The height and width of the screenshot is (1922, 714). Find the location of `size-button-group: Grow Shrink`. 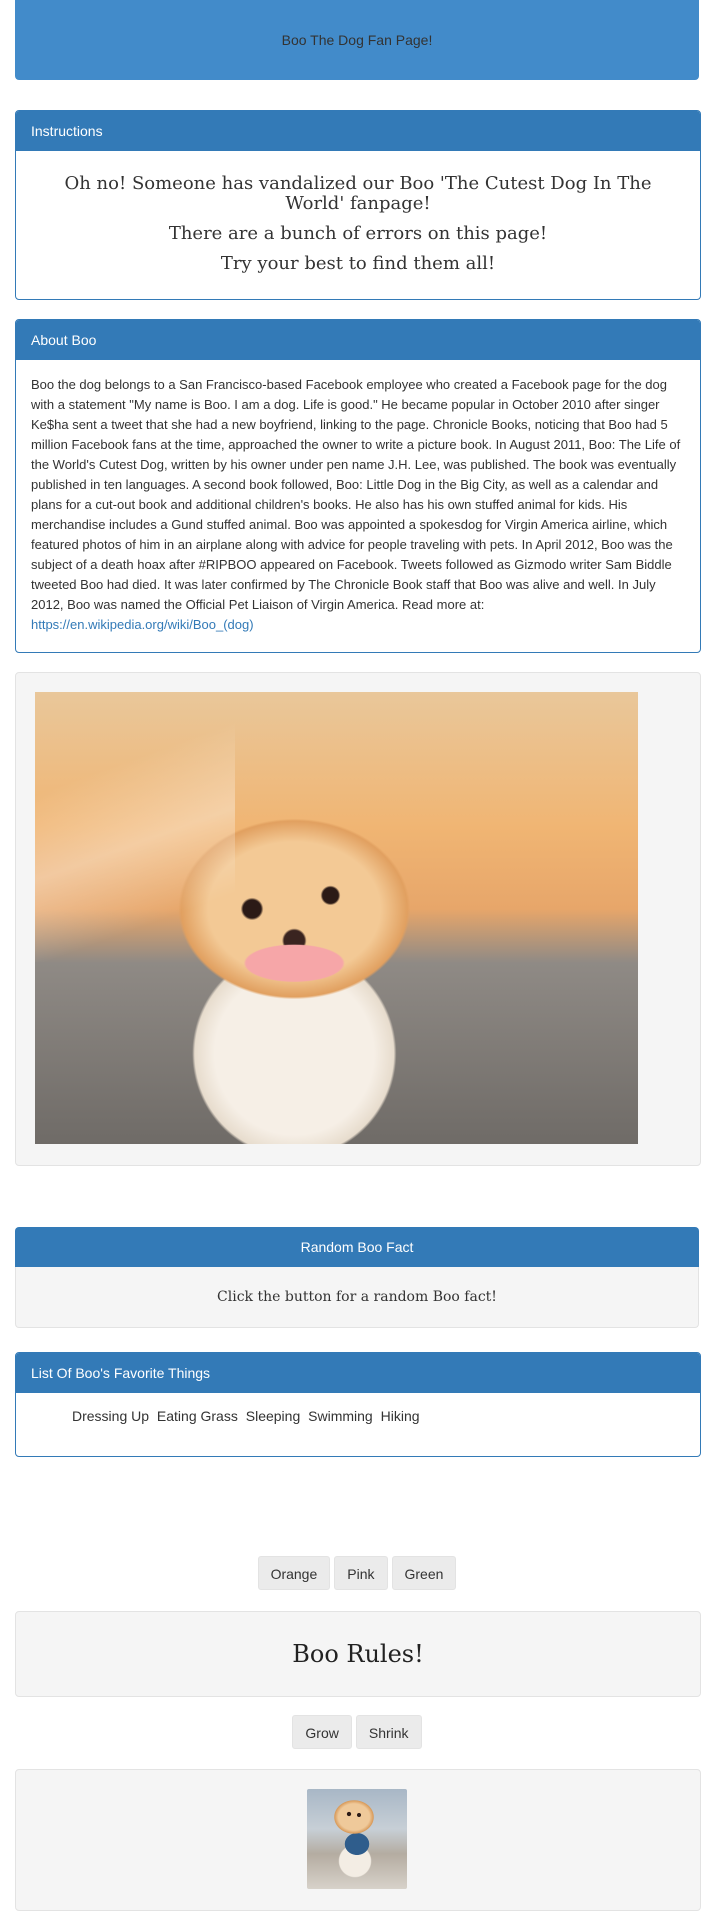

size-button-group: Grow Shrink is located at coordinates (357, 1732).